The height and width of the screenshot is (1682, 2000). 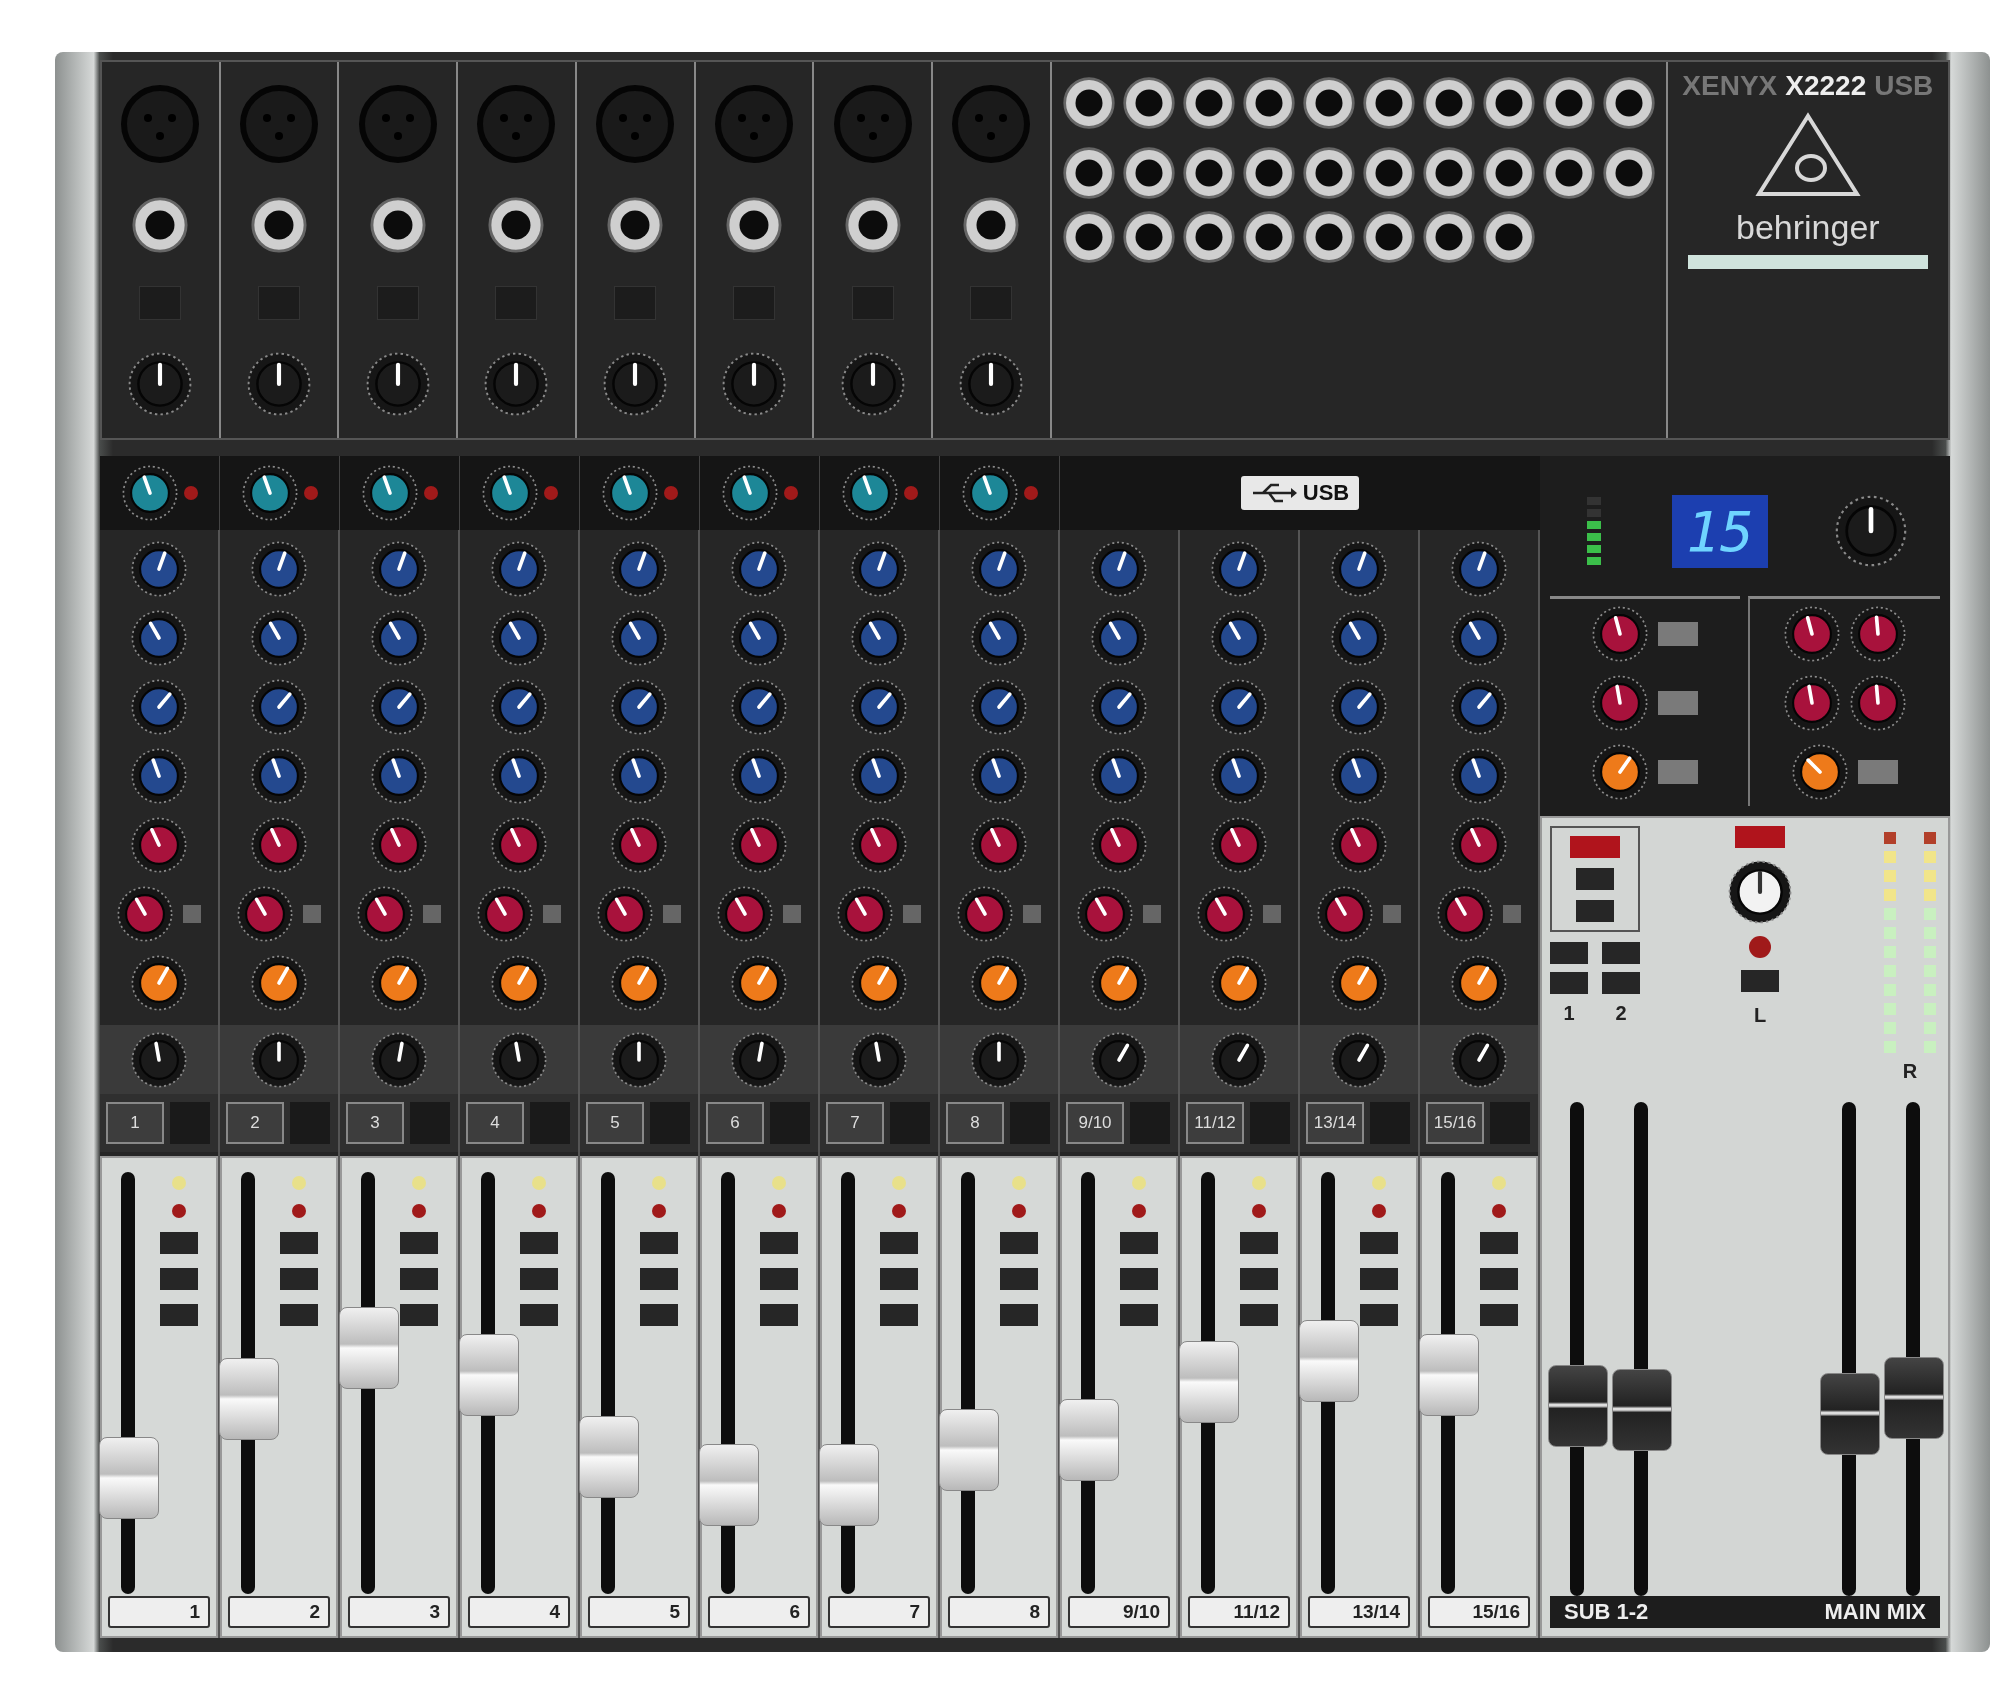 What do you see at coordinates (615, 1123) in the screenshot?
I see `mute-button: 5` at bounding box center [615, 1123].